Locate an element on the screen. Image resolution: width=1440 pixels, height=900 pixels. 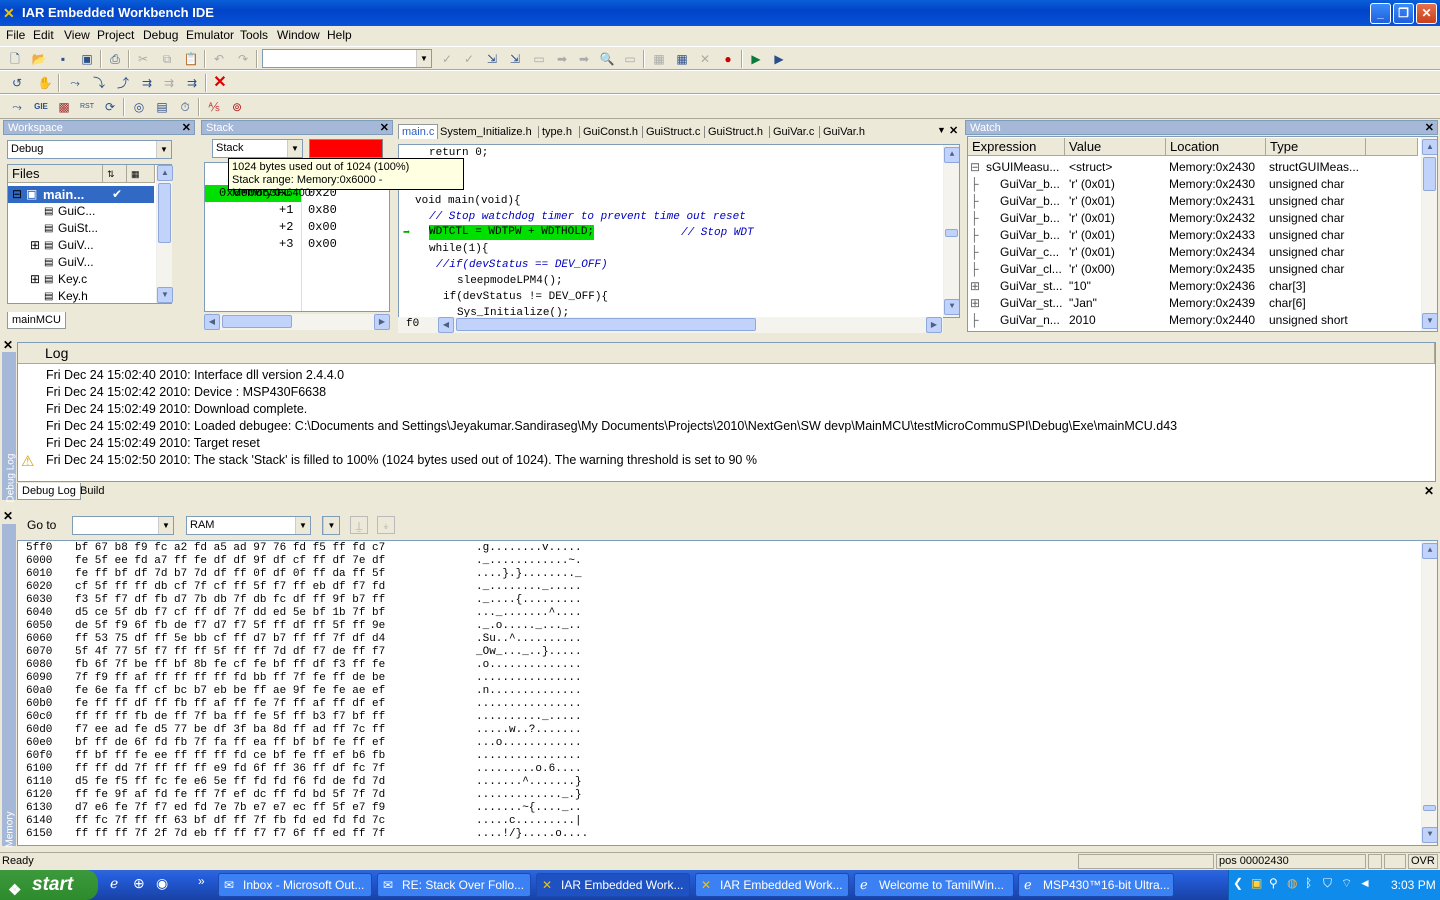
tab-guivar-c: GuiVar.c is located at coordinates (791, 132).